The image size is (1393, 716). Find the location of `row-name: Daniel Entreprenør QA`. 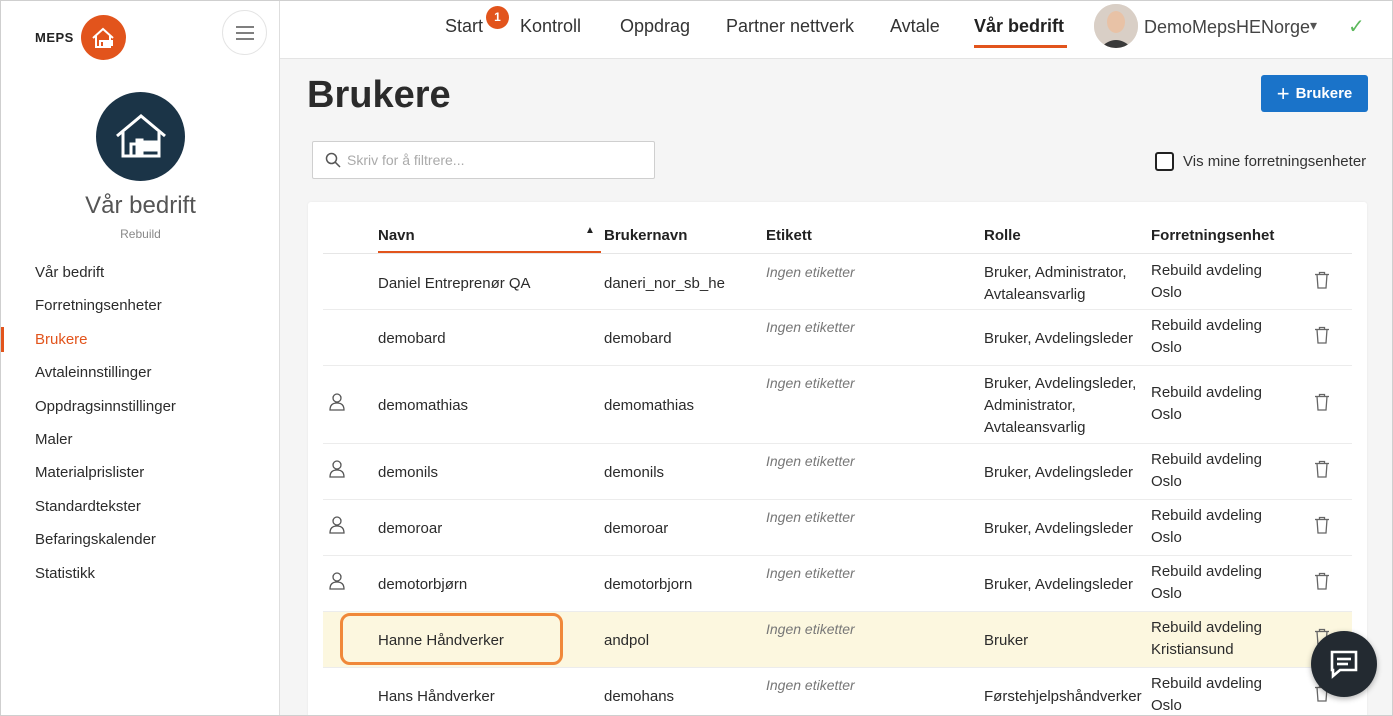

row-name: Daniel Entreprenør QA is located at coordinates (454, 284).